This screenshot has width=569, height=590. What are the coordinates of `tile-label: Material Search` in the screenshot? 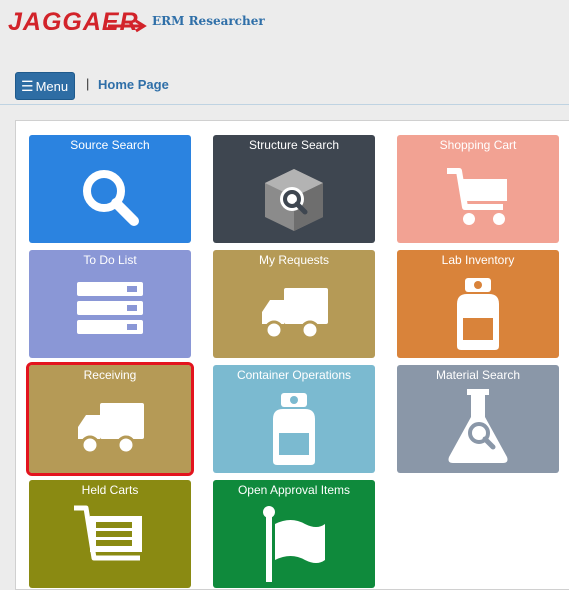 It's located at (478, 375).